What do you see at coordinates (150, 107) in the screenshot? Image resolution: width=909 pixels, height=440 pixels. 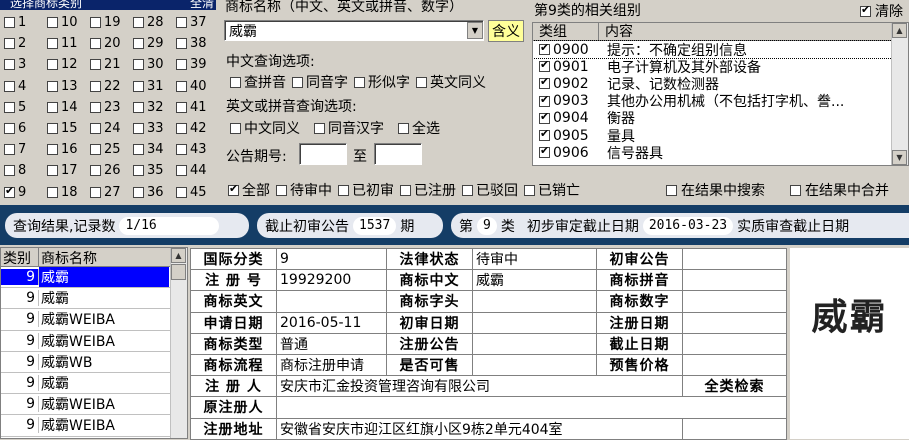 I see `class-option: 32` at bounding box center [150, 107].